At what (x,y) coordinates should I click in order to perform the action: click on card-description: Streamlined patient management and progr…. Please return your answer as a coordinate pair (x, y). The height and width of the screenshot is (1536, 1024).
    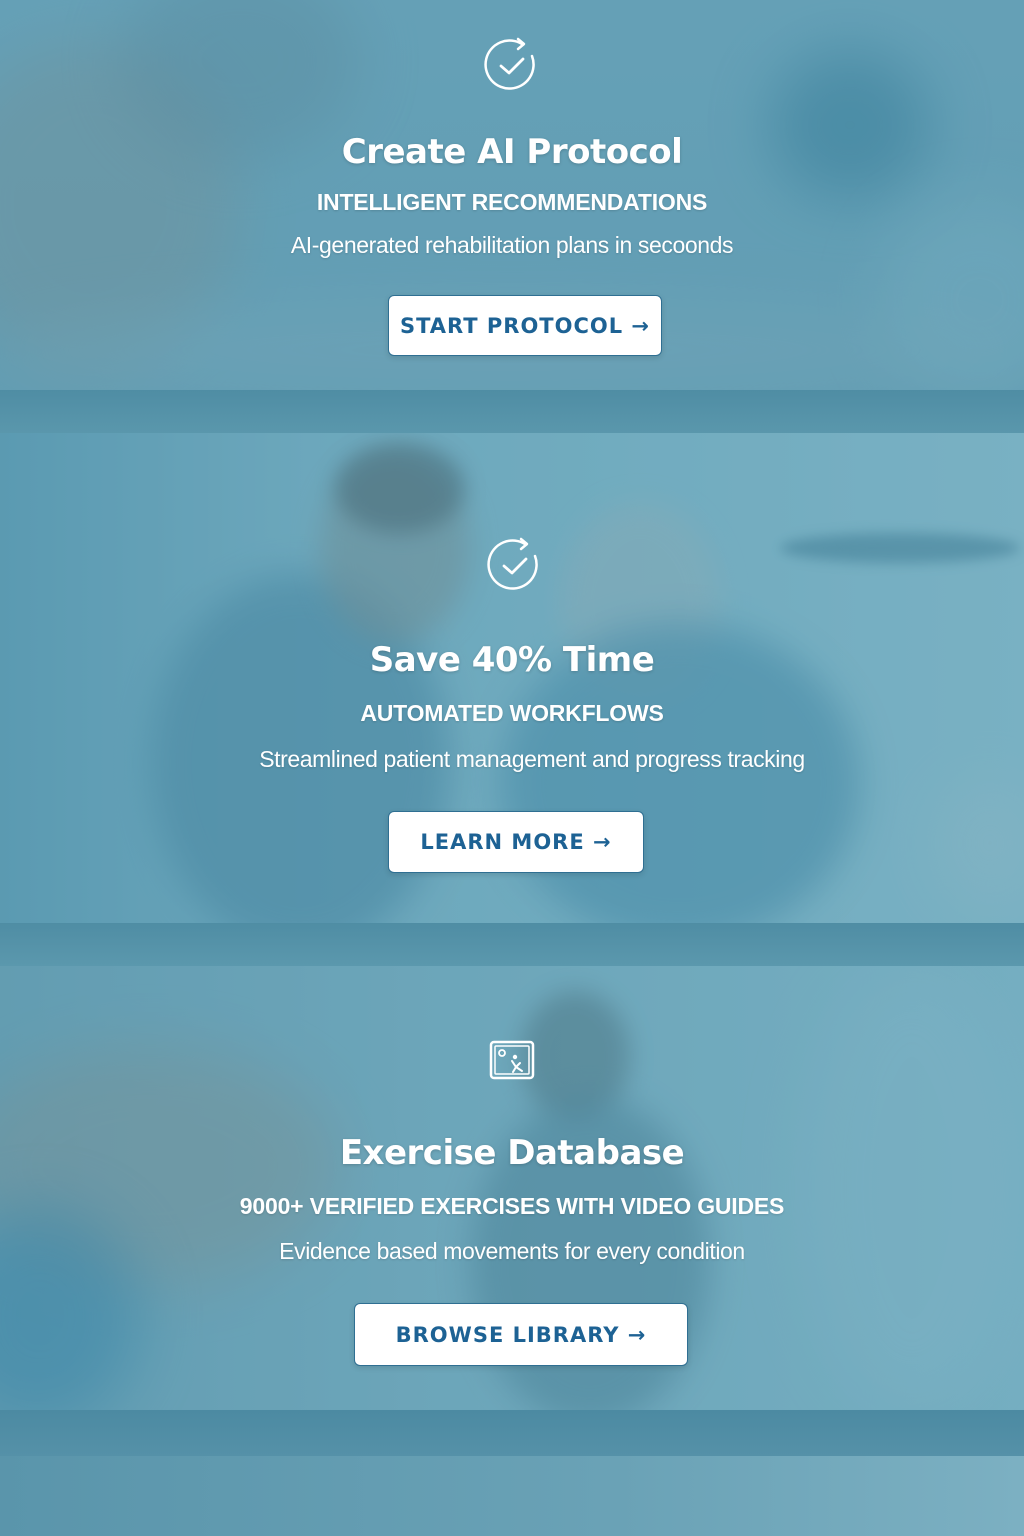
    Looking at the image, I should click on (532, 759).